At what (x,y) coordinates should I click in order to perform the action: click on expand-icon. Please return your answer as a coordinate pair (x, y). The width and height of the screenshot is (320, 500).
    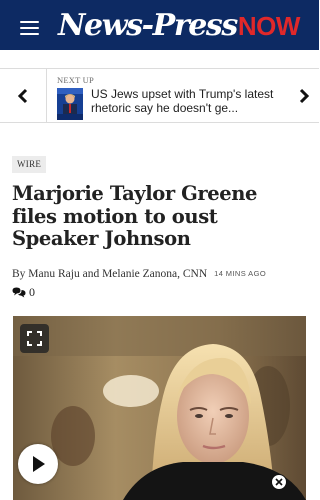
    Looking at the image, I should click on (34, 338).